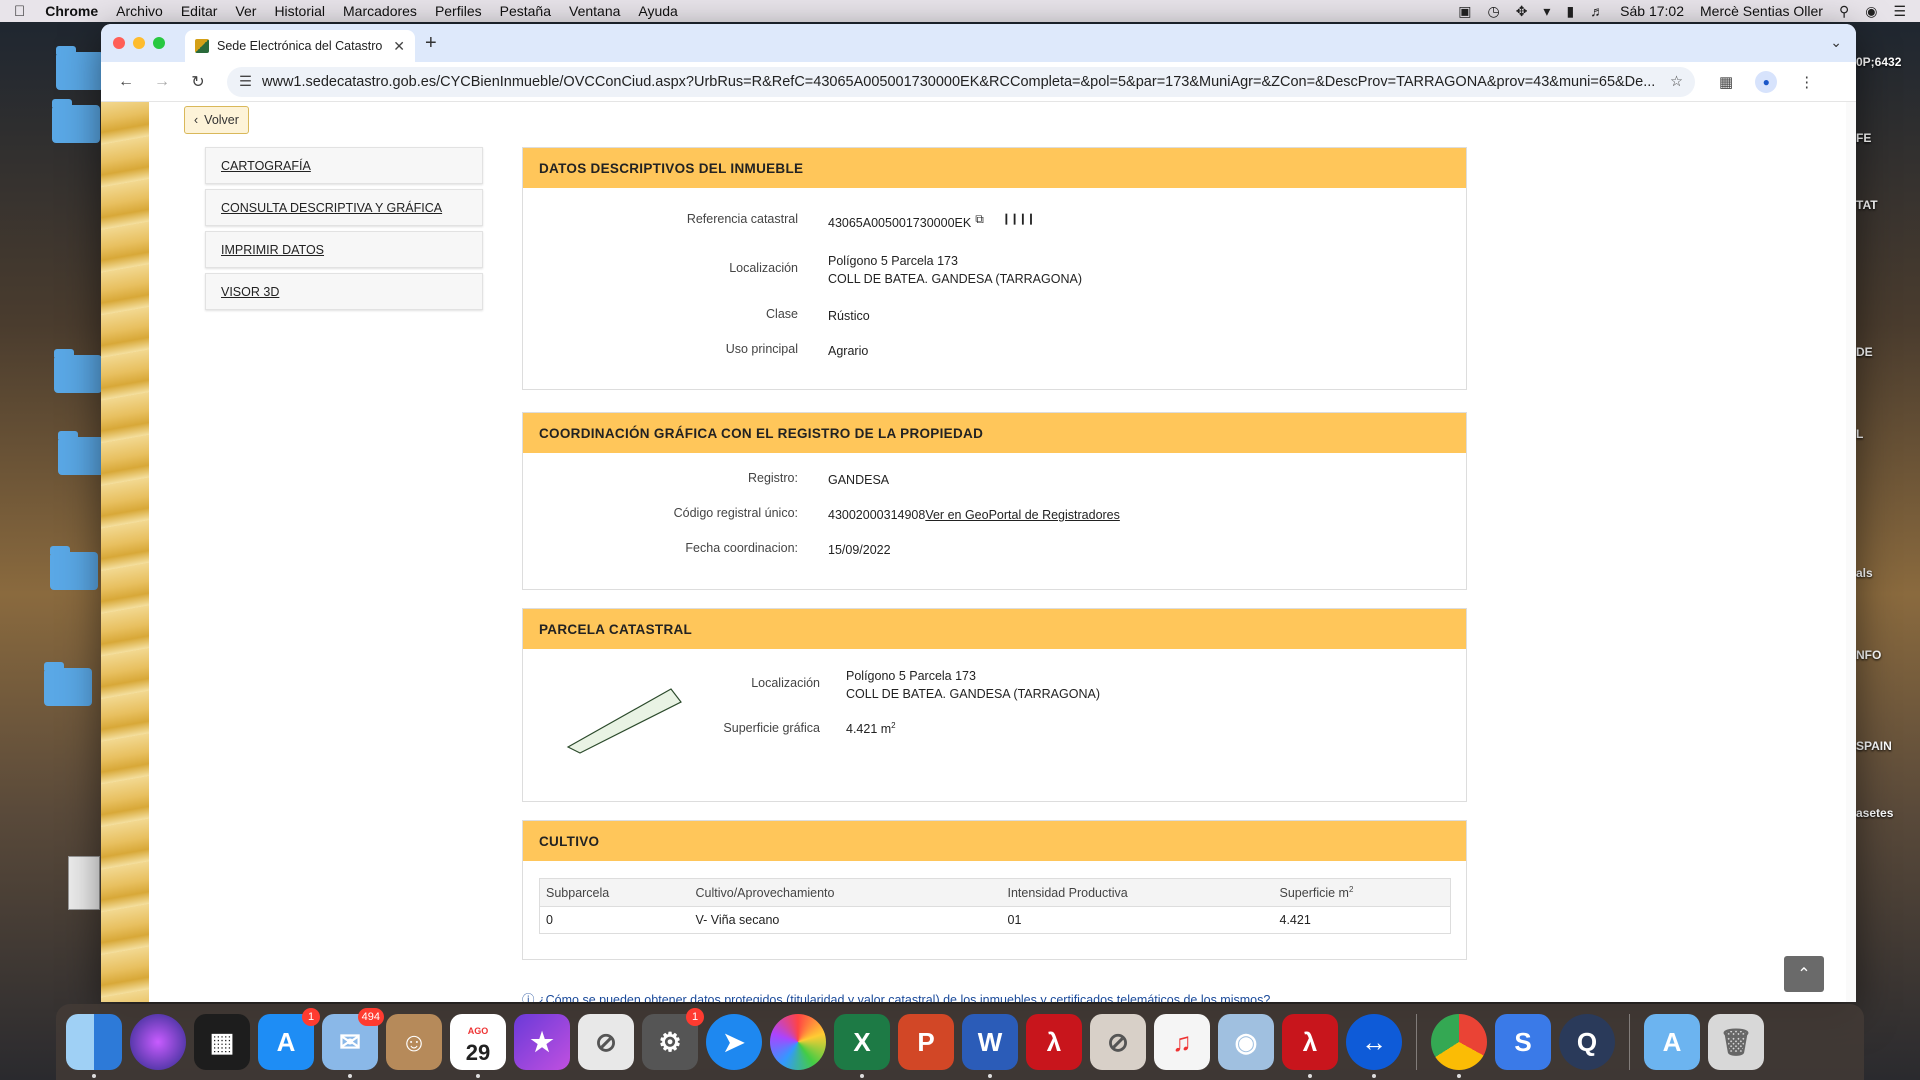 This screenshot has width=1920, height=1080. Describe the element at coordinates (798, 1042) in the screenshot. I see `photos-icon` at that location.